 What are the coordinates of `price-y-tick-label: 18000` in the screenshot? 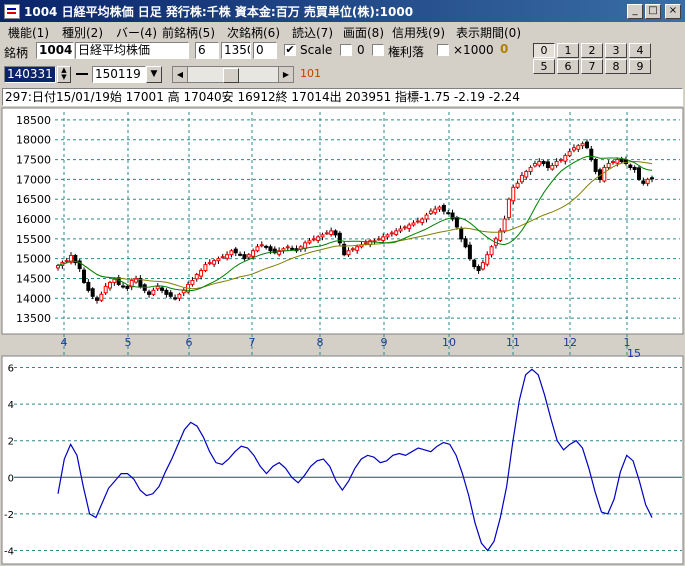 It's located at (33, 140).